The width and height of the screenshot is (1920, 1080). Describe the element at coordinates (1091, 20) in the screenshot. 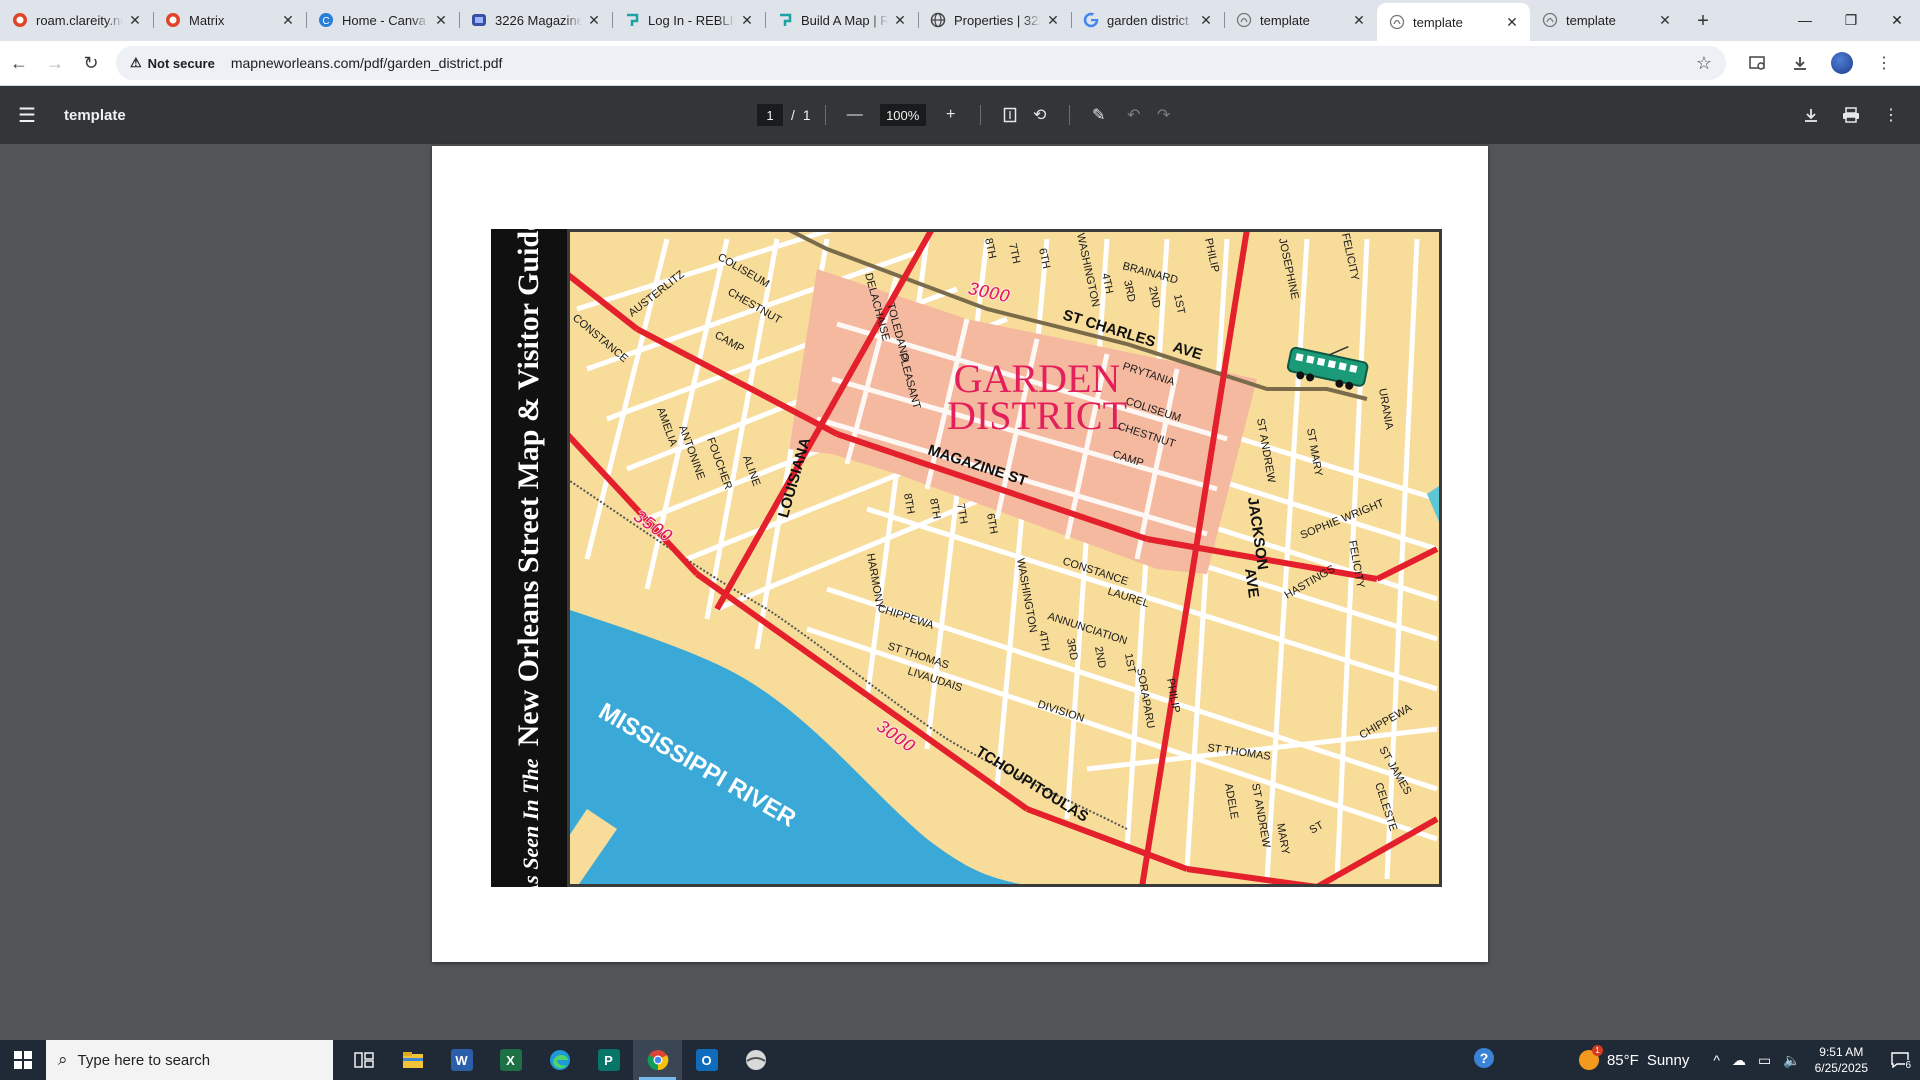

I see `google-icon` at that location.